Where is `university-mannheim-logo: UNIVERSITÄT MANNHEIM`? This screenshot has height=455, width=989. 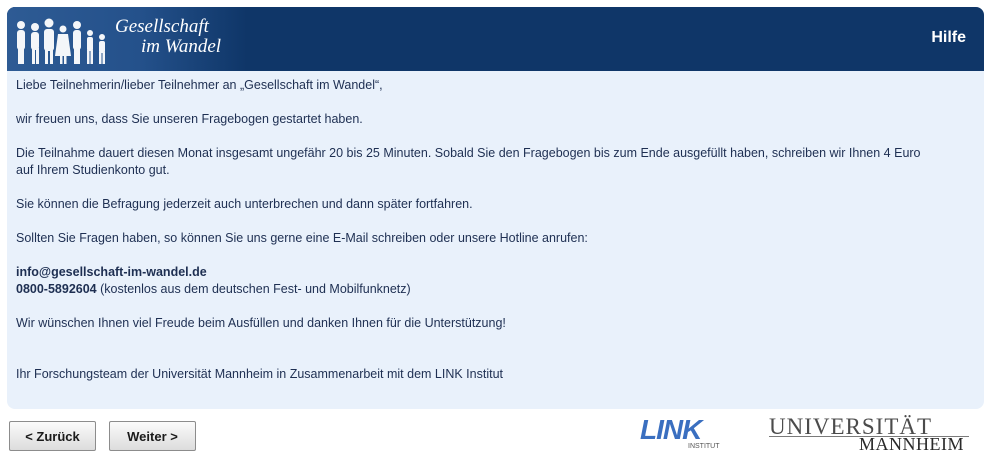
university-mannheim-logo: UNIVERSITÄT MANNHEIM is located at coordinates (869, 434).